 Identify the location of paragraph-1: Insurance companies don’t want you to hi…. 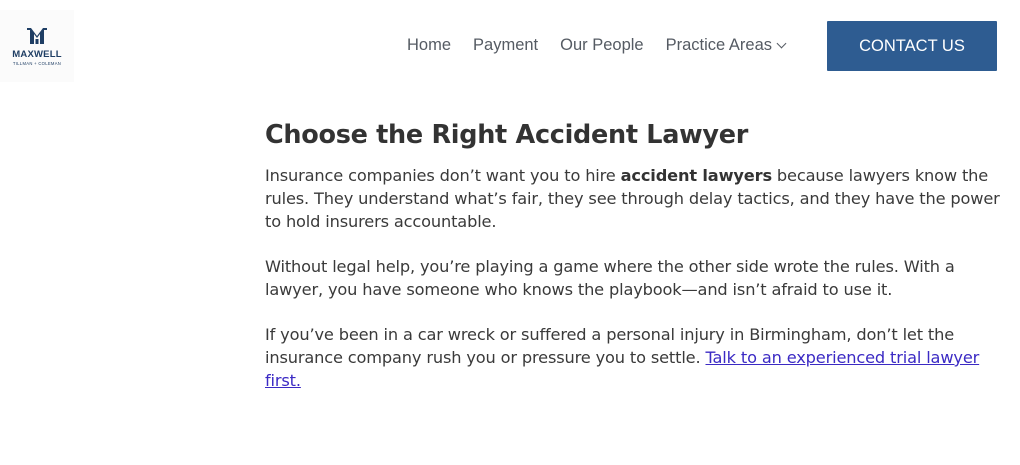
(640, 198).